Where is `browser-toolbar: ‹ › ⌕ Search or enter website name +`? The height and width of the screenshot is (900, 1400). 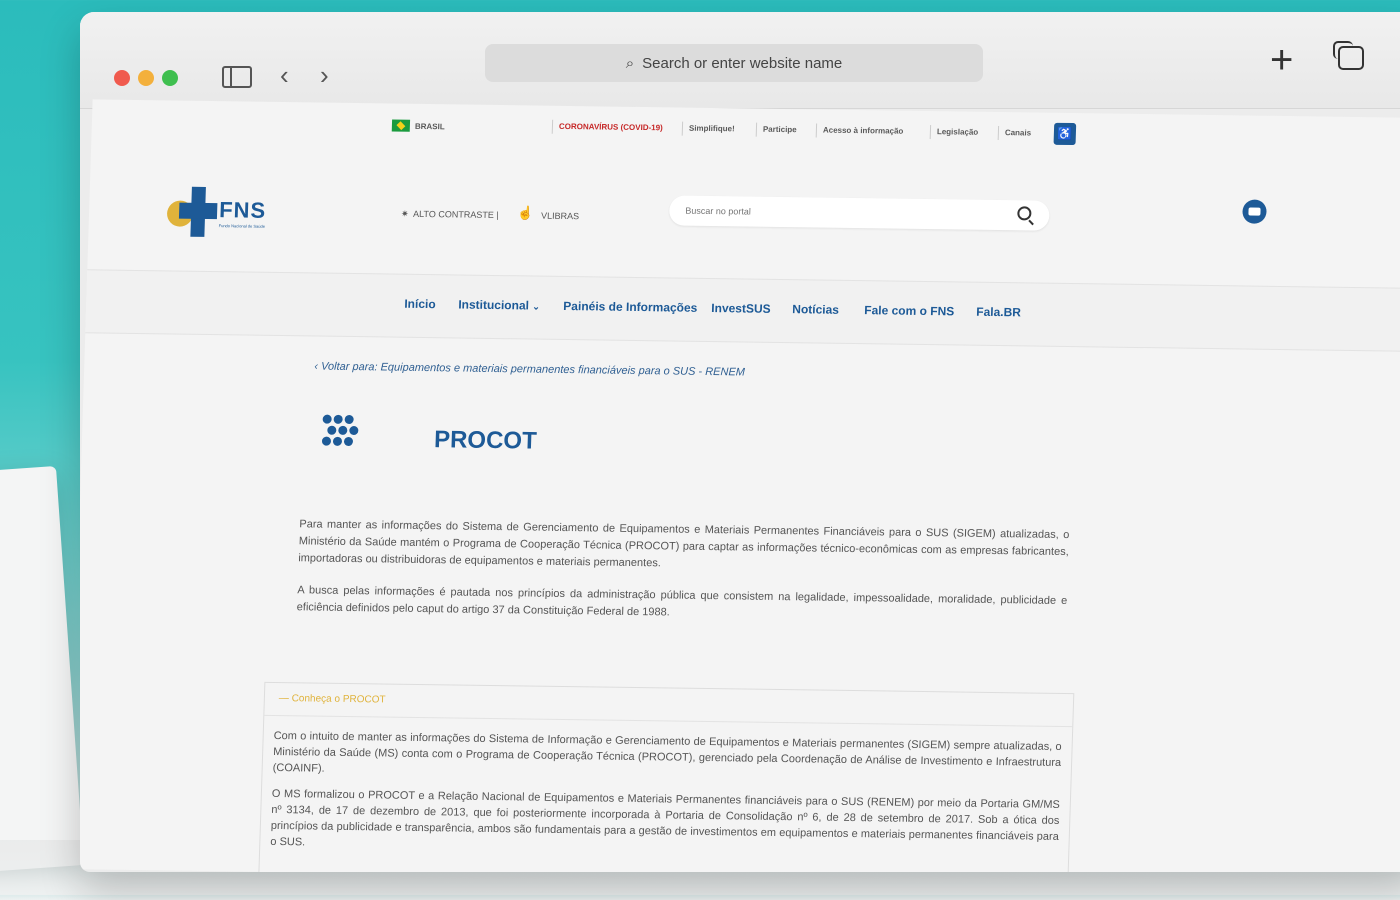 browser-toolbar: ‹ › ⌕ Search or enter website name + is located at coordinates (740, 60).